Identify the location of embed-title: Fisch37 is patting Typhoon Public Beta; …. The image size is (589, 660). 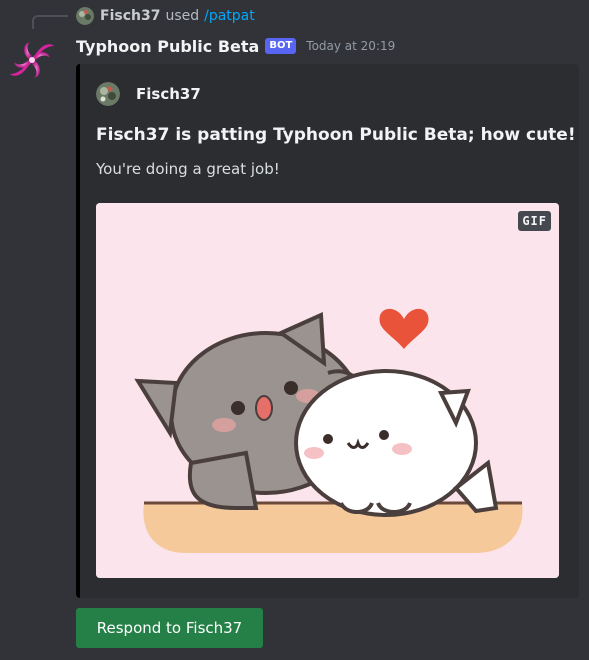
(336, 135).